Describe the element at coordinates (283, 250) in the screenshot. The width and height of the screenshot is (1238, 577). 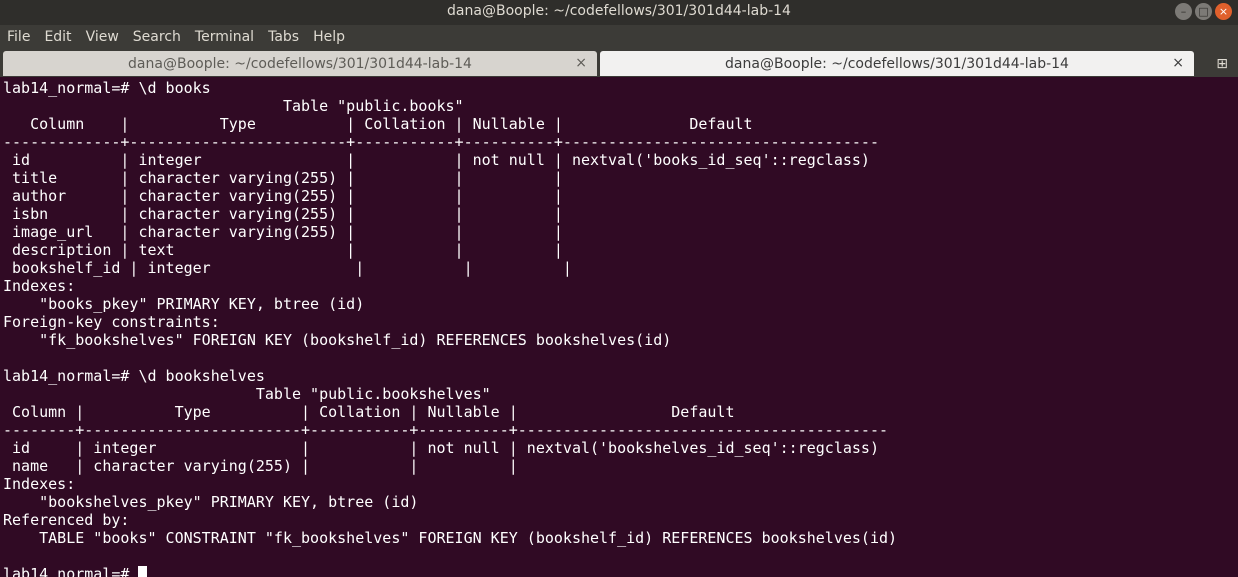
I see `terminal-line: description | text | | |` at that location.